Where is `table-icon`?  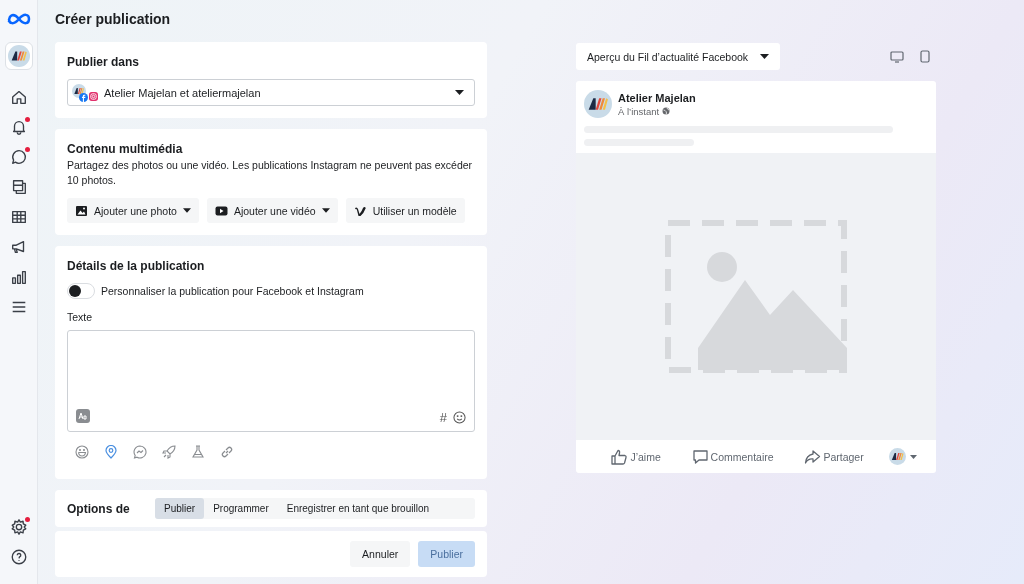
table-icon is located at coordinates (18, 217).